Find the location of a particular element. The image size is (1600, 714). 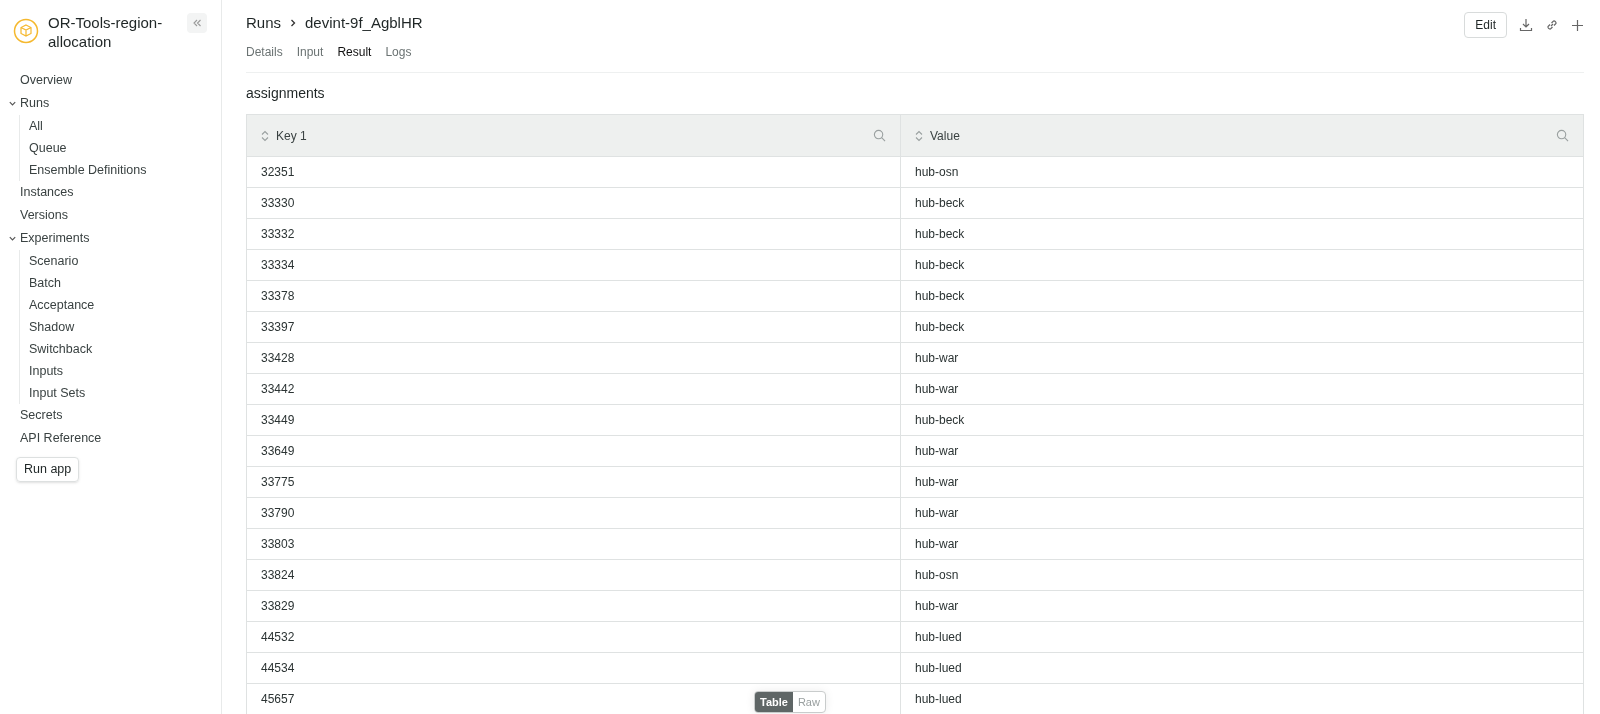

tab: Input is located at coordinates (310, 52).